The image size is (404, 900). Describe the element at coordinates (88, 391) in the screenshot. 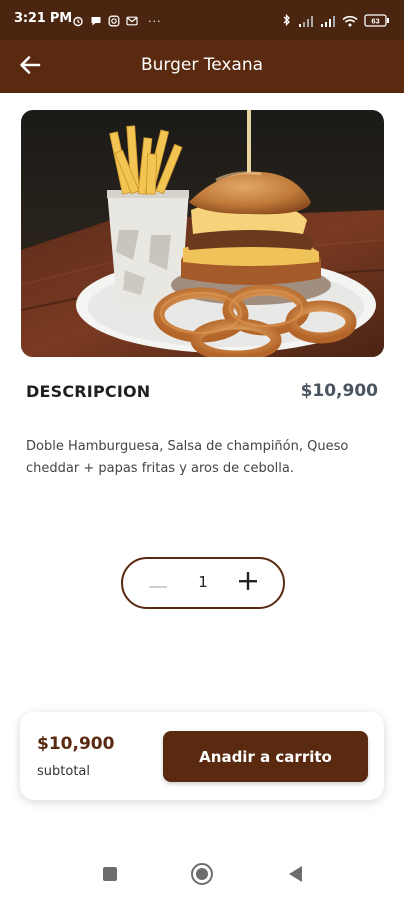

I see `description-heading: DESCRIPCION` at that location.